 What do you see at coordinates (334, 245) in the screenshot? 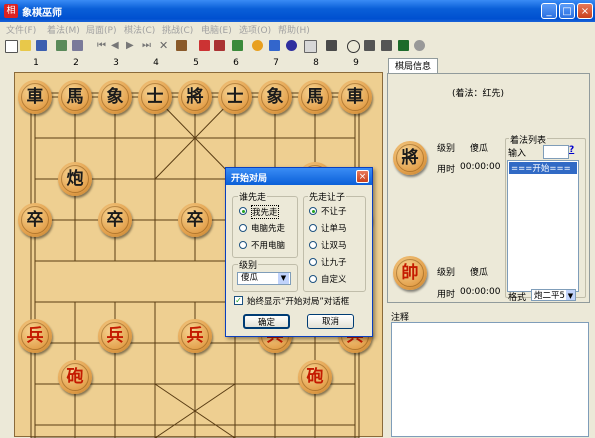
I see `radio-two-horses-label: 让双马` at bounding box center [334, 245].